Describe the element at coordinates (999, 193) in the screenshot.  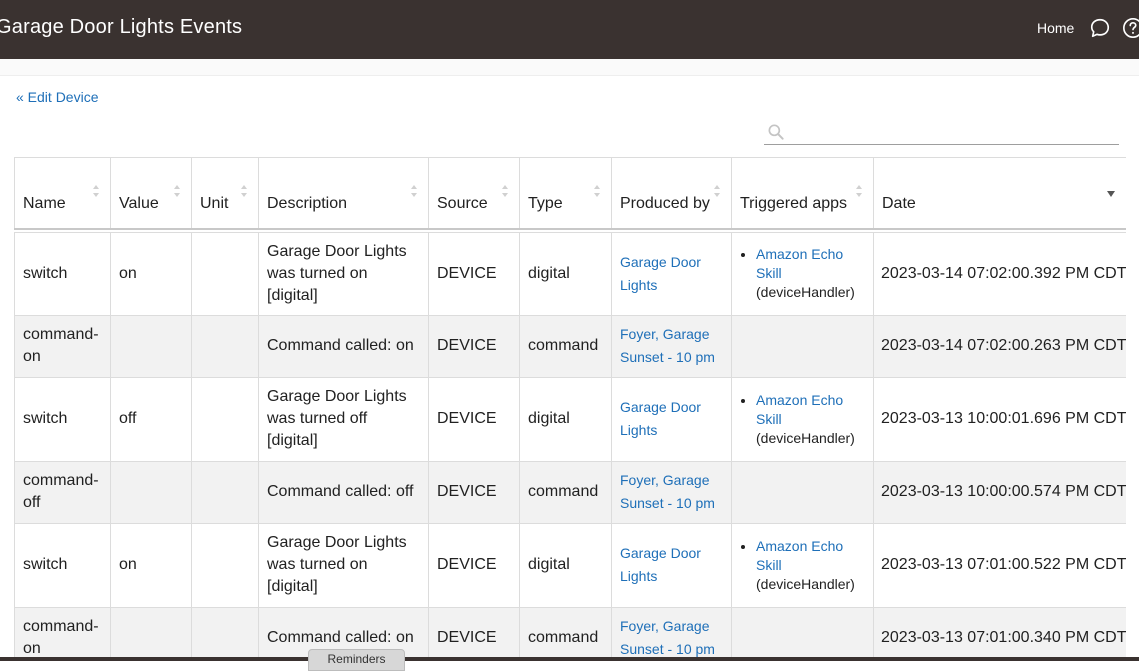
I see `column-header-date: Date` at that location.